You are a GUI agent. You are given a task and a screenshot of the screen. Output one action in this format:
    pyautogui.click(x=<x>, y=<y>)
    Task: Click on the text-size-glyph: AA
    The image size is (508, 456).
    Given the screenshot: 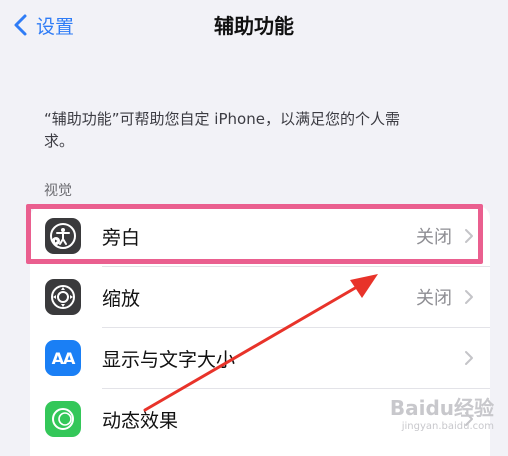 What is the action you would take?
    pyautogui.click(x=63, y=358)
    